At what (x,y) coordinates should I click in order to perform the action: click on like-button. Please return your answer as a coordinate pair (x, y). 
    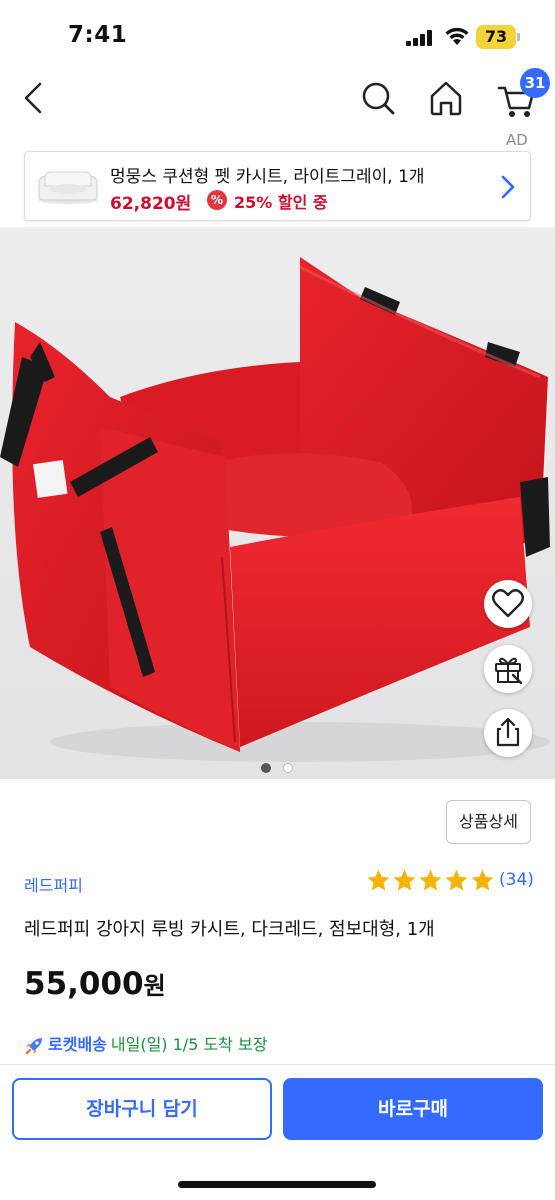
    Looking at the image, I should click on (508, 604).